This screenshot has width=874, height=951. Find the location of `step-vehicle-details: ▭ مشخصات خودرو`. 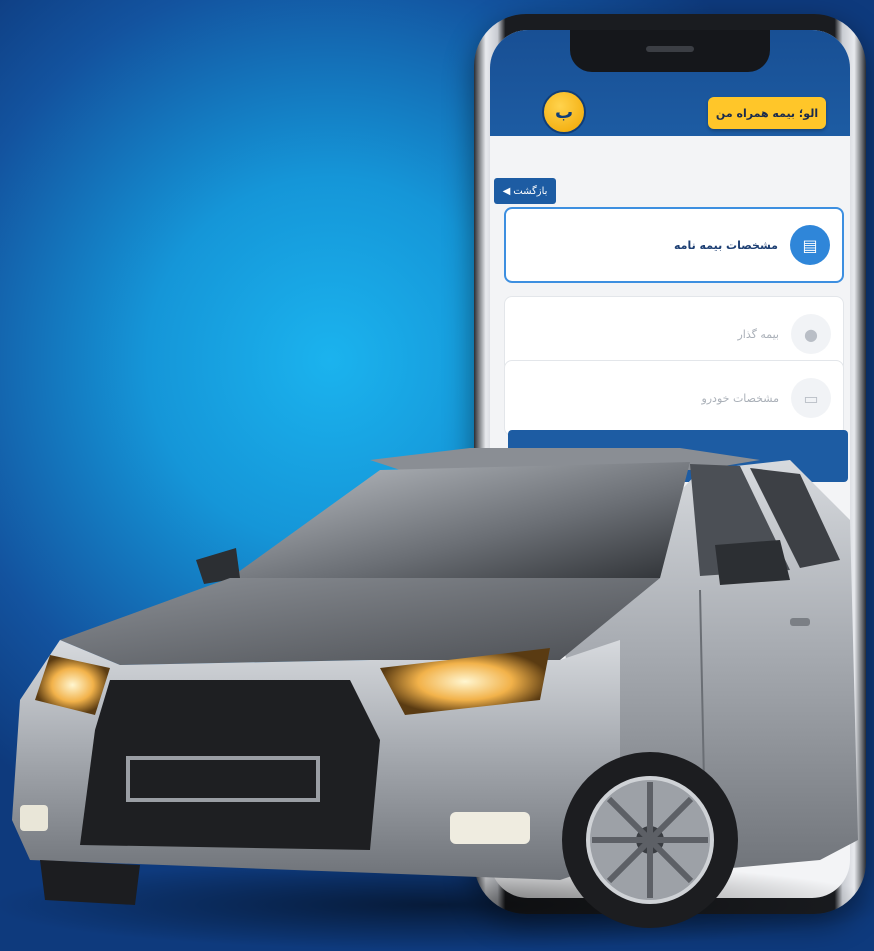

step-vehicle-details: ▭ مشخصات خودرو is located at coordinates (674, 398).